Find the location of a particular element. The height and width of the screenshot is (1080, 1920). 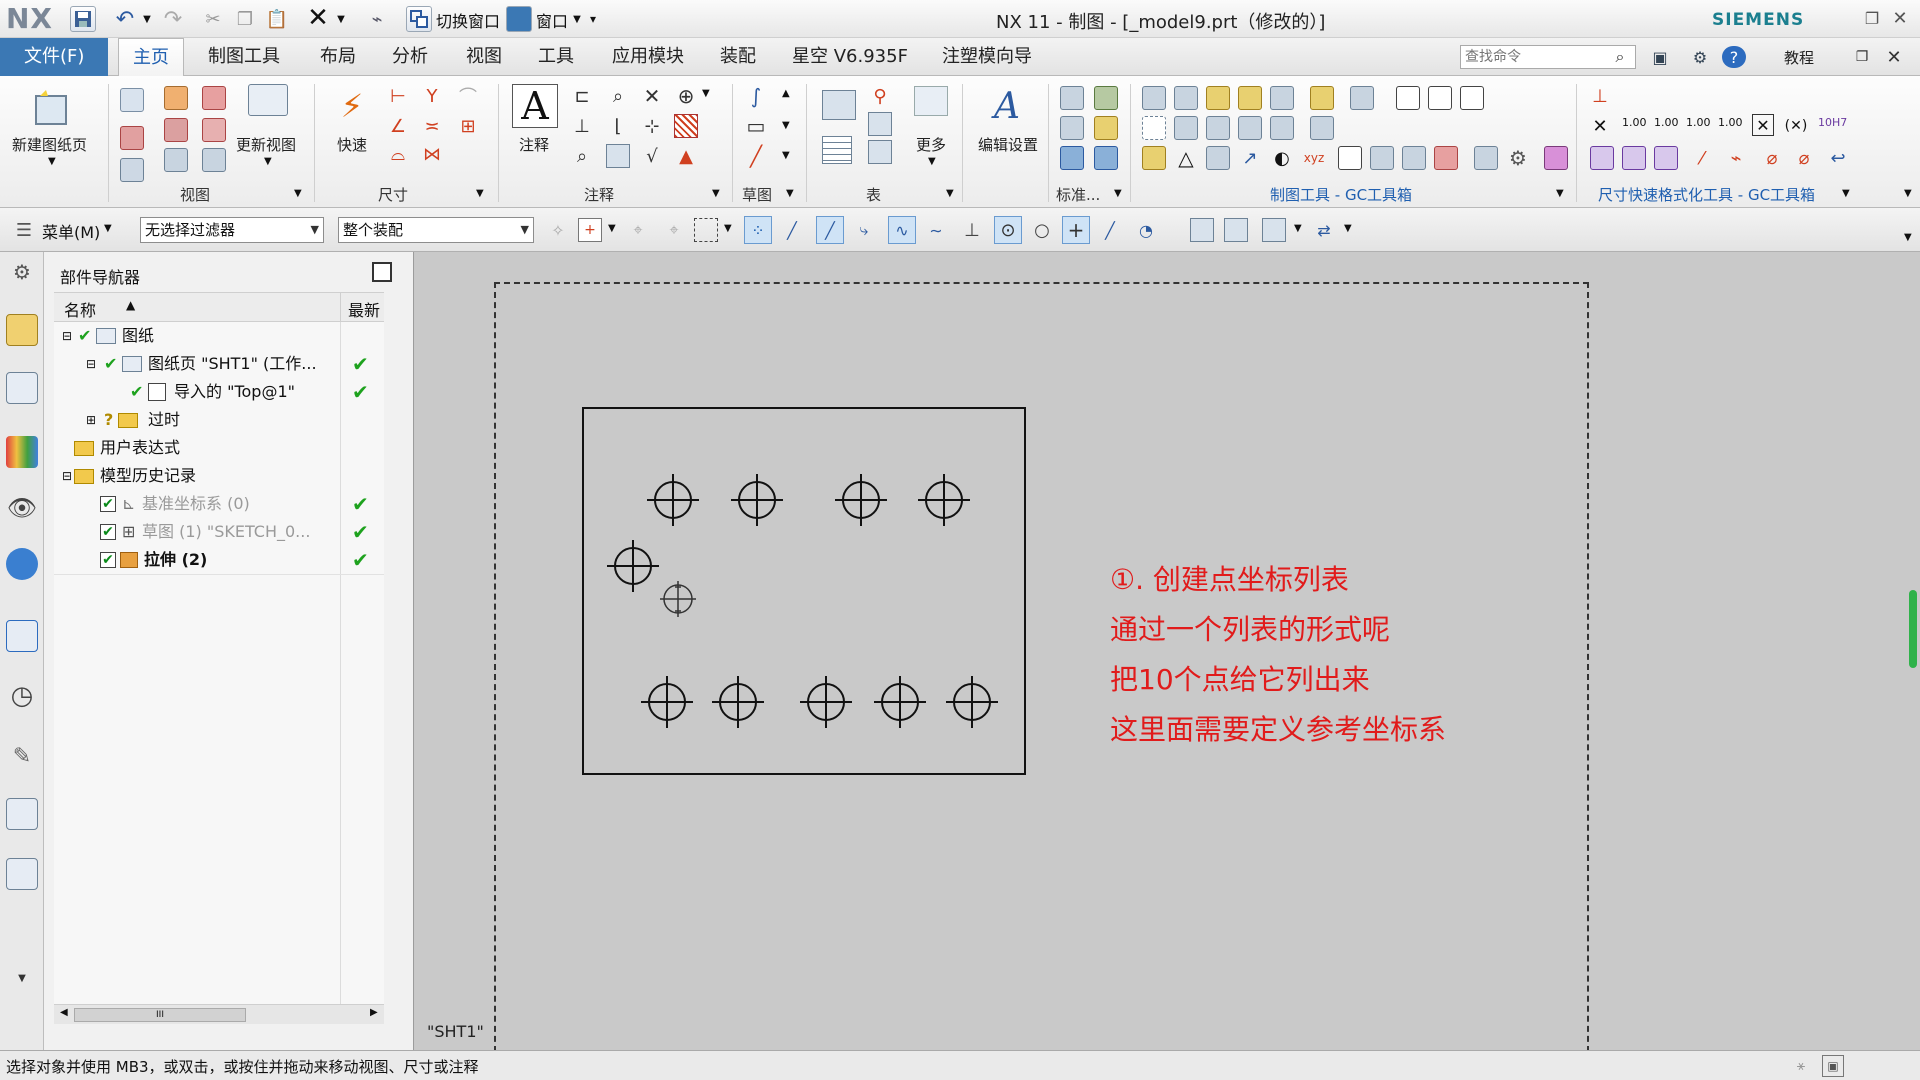

auto-balloon-icon: ⚲ is located at coordinates (880, 96).